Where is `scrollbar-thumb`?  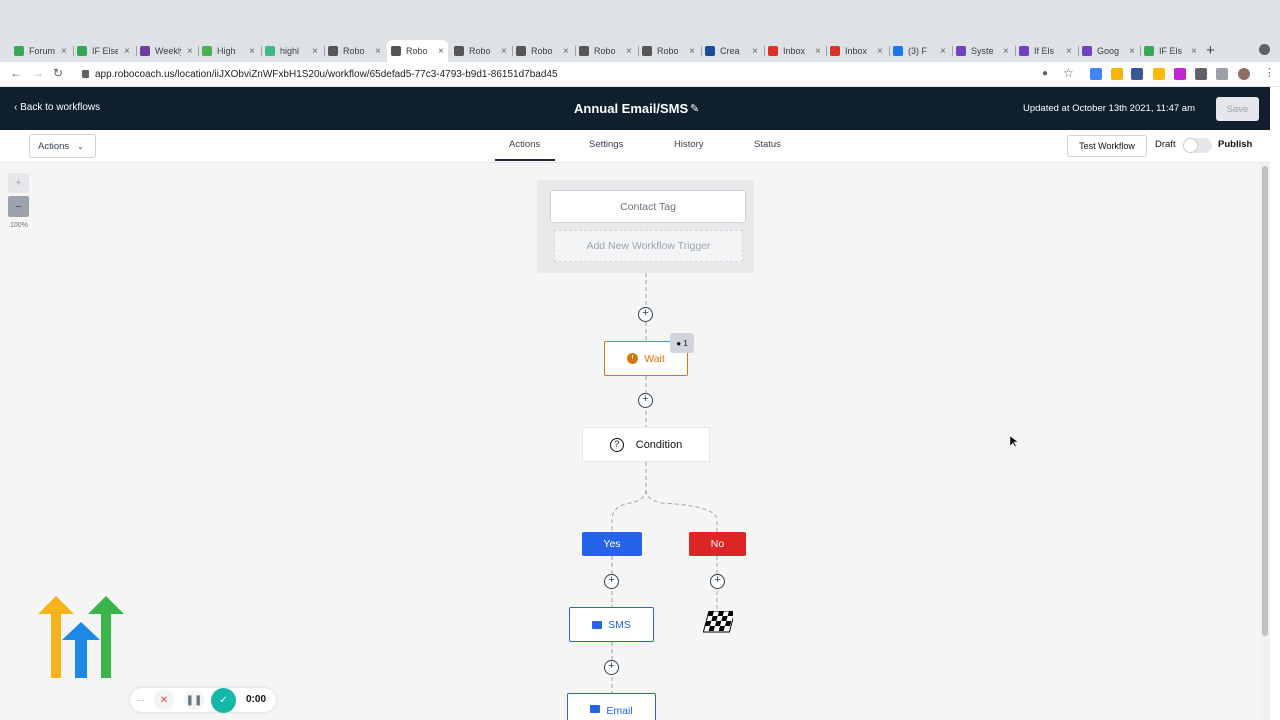 scrollbar-thumb is located at coordinates (1265, 401).